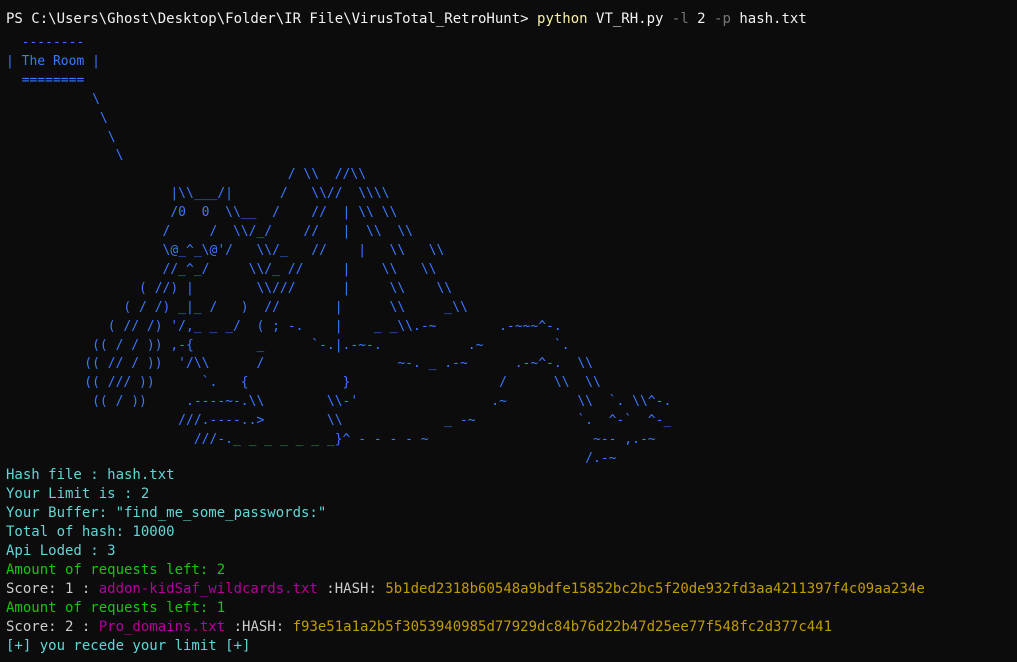  Describe the element at coordinates (562, 19) in the screenshot. I see `command-python: python` at that location.